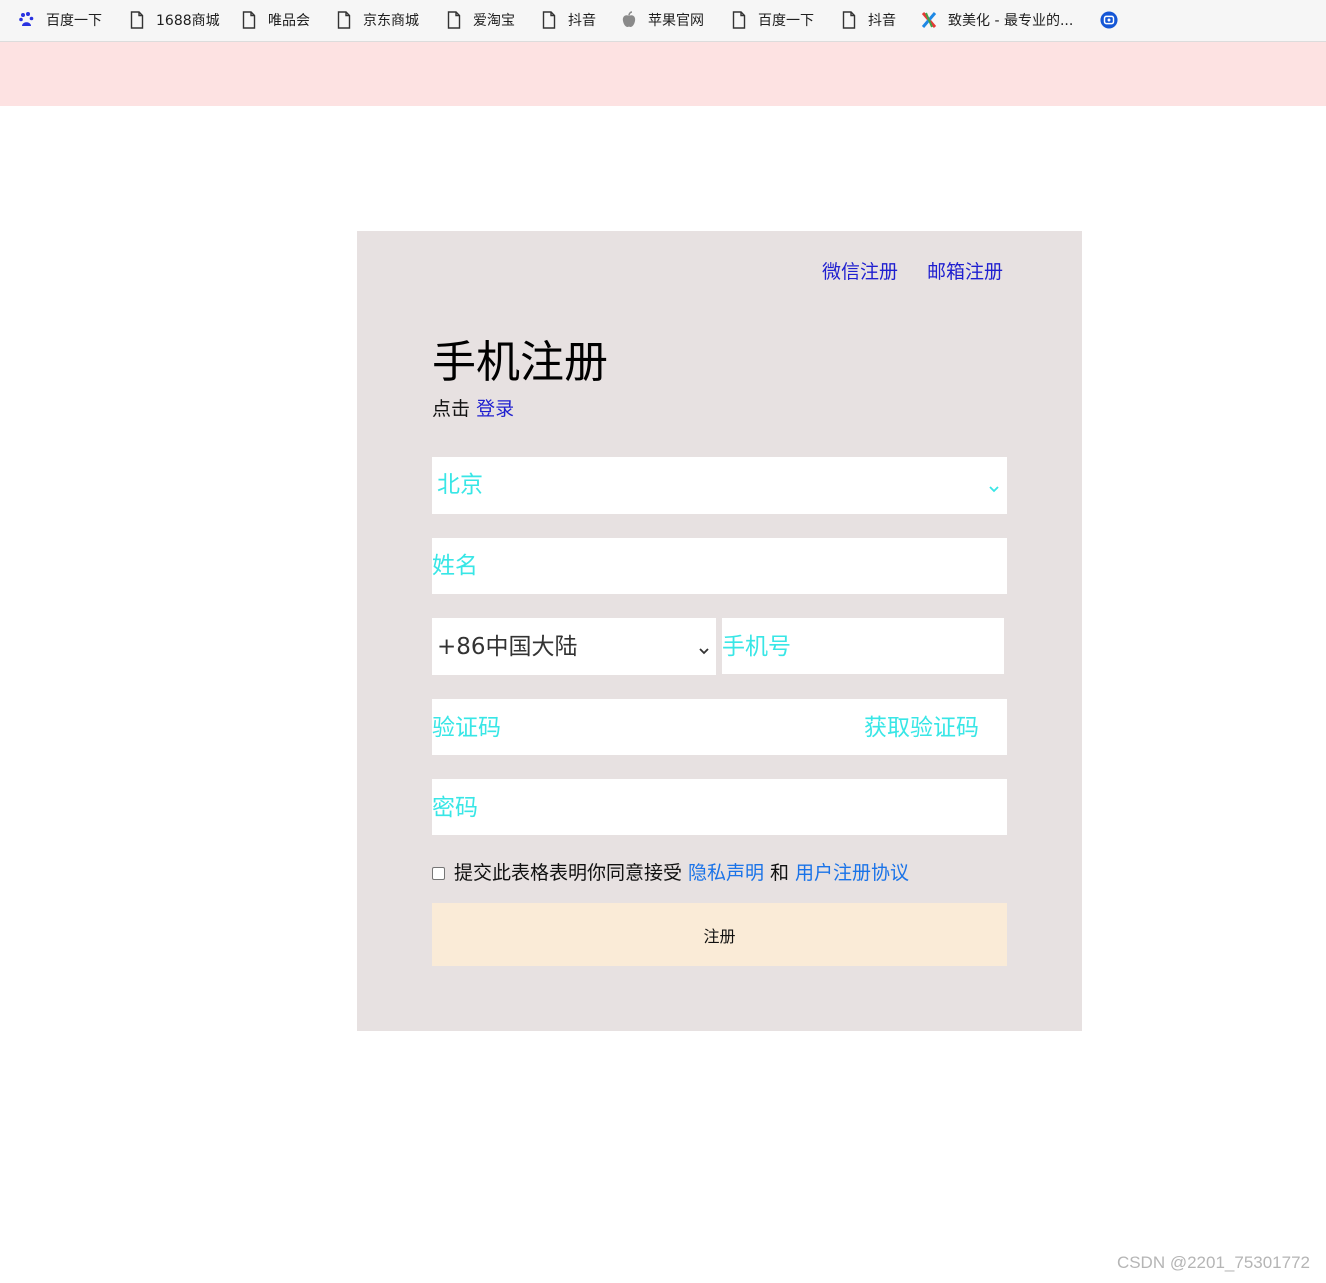 This screenshot has height=1283, width=1326. Describe the element at coordinates (756, 647) in the screenshot. I see `phone-placeholder: 手机号` at that location.